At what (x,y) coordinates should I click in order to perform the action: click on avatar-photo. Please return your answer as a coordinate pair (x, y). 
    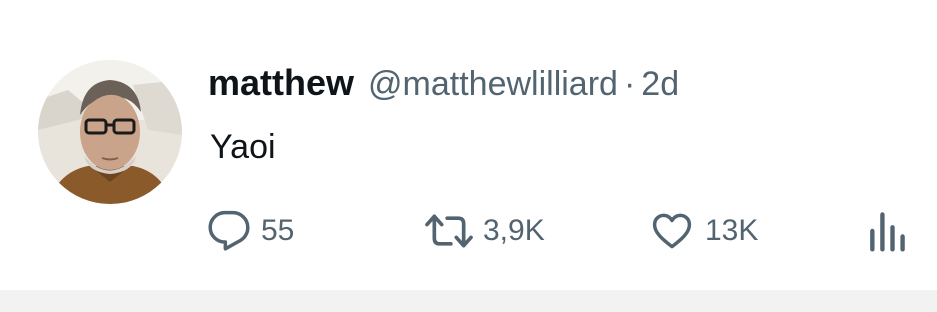
    Looking at the image, I should click on (110, 132).